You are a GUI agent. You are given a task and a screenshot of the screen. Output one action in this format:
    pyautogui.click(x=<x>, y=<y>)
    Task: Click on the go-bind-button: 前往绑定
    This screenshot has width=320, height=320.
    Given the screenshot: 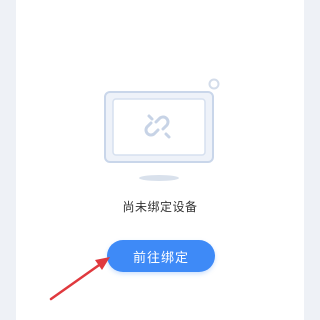 What is the action you would take?
    pyautogui.click(x=161, y=256)
    